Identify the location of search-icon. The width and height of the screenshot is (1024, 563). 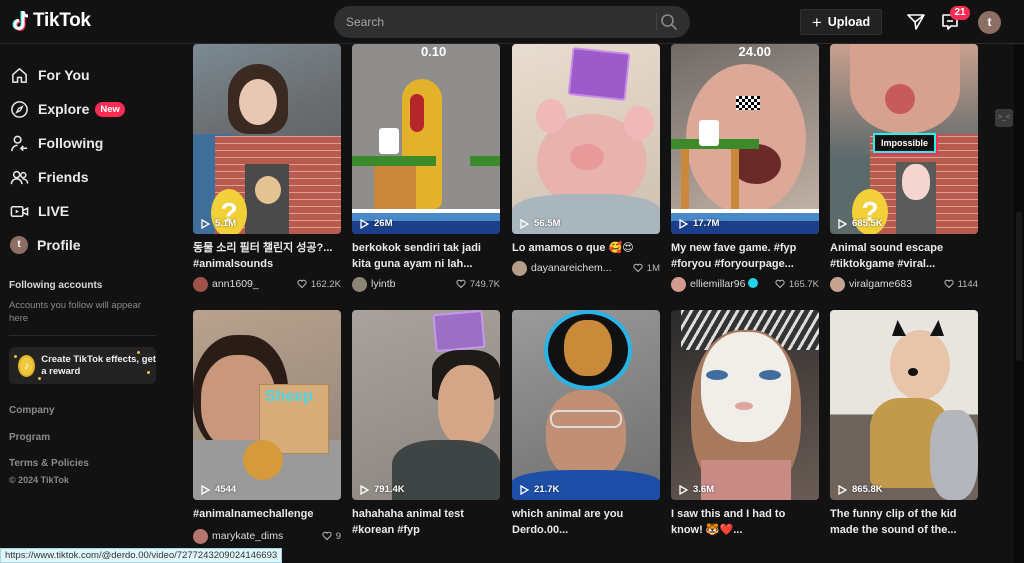
(669, 22).